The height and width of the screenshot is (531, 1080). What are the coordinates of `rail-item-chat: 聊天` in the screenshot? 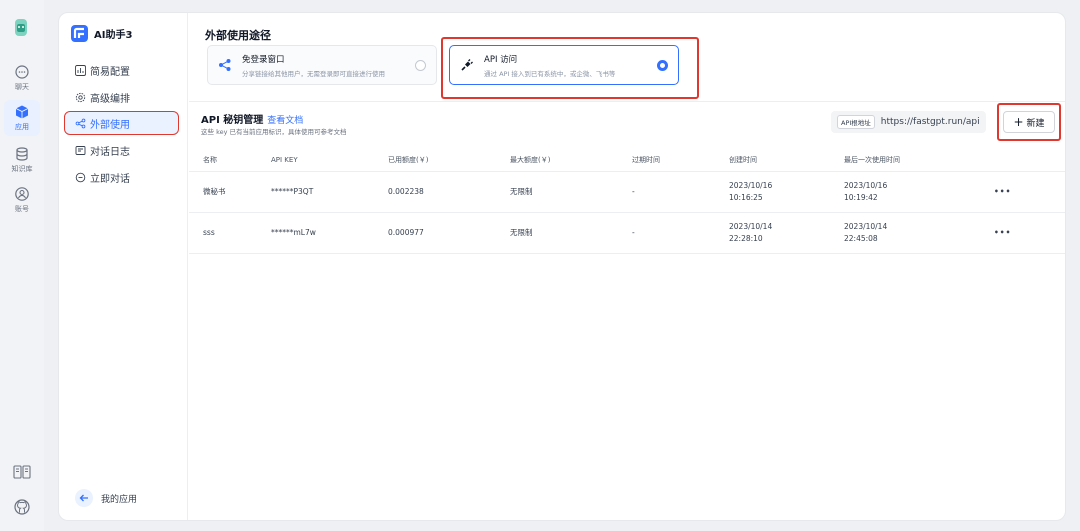 It's located at (22, 78).